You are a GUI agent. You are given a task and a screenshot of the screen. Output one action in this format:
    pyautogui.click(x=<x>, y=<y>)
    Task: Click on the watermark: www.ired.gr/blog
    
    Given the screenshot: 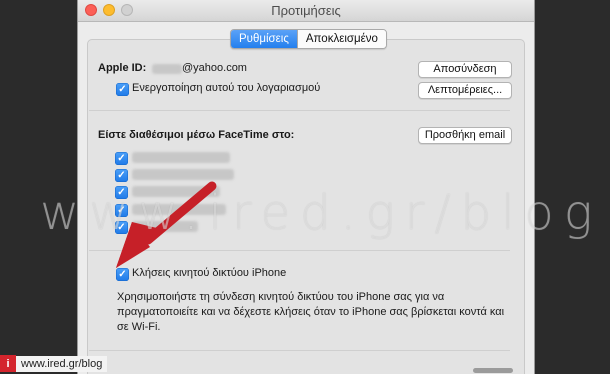 What is the action you would take?
    pyautogui.click(x=321, y=213)
    